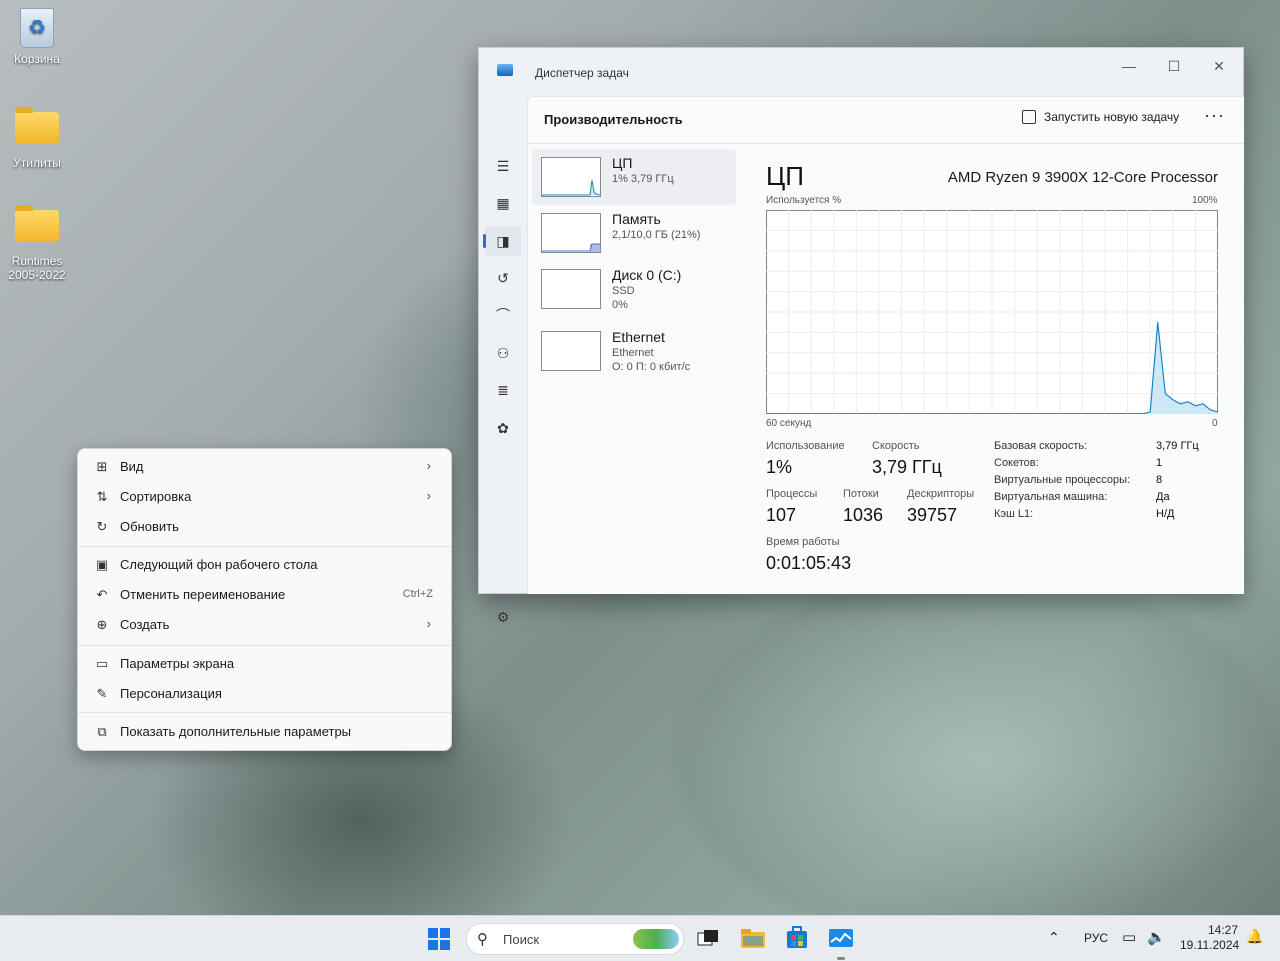 The width and height of the screenshot is (1280, 961). What do you see at coordinates (1219, 66) in the screenshot?
I see `close-button: ✕` at bounding box center [1219, 66].